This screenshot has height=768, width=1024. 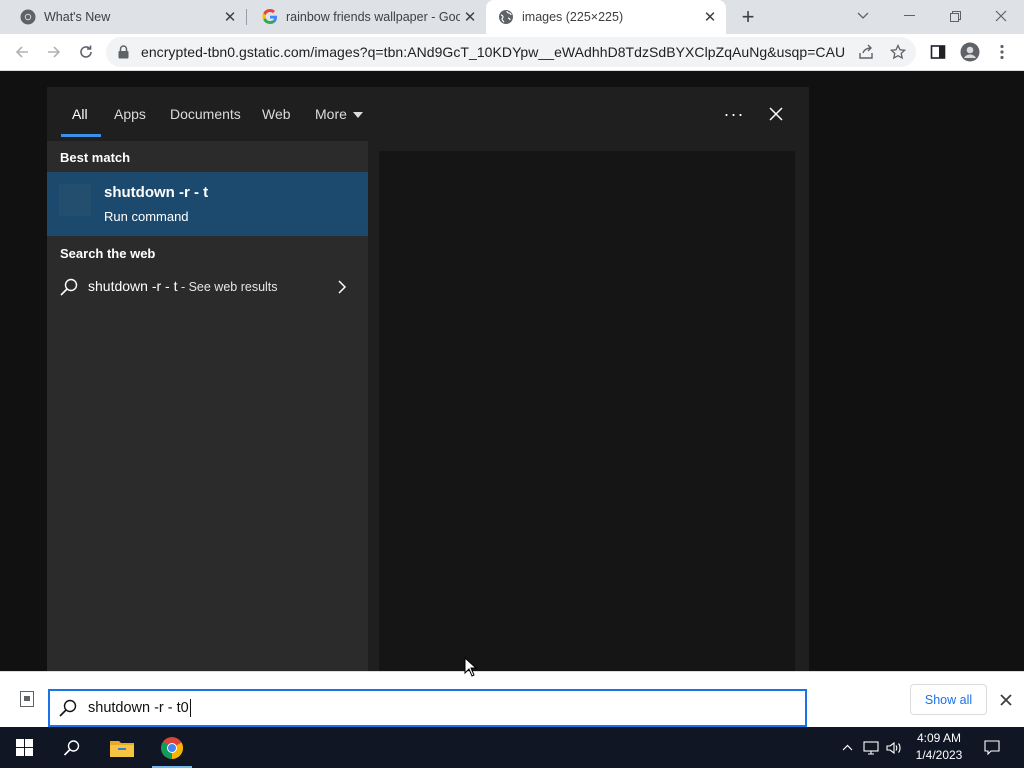 What do you see at coordinates (948, 699) in the screenshot?
I see `show-all-button: Show all` at bounding box center [948, 699].